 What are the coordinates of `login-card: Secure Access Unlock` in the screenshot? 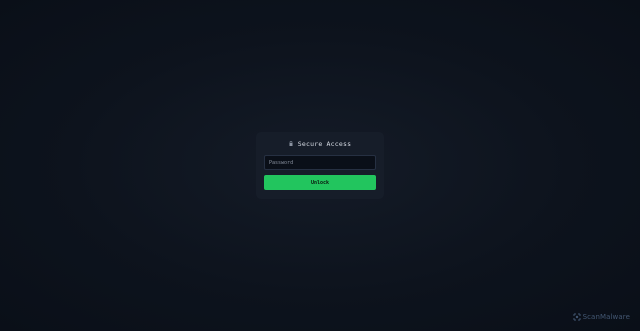 It's located at (320, 165).